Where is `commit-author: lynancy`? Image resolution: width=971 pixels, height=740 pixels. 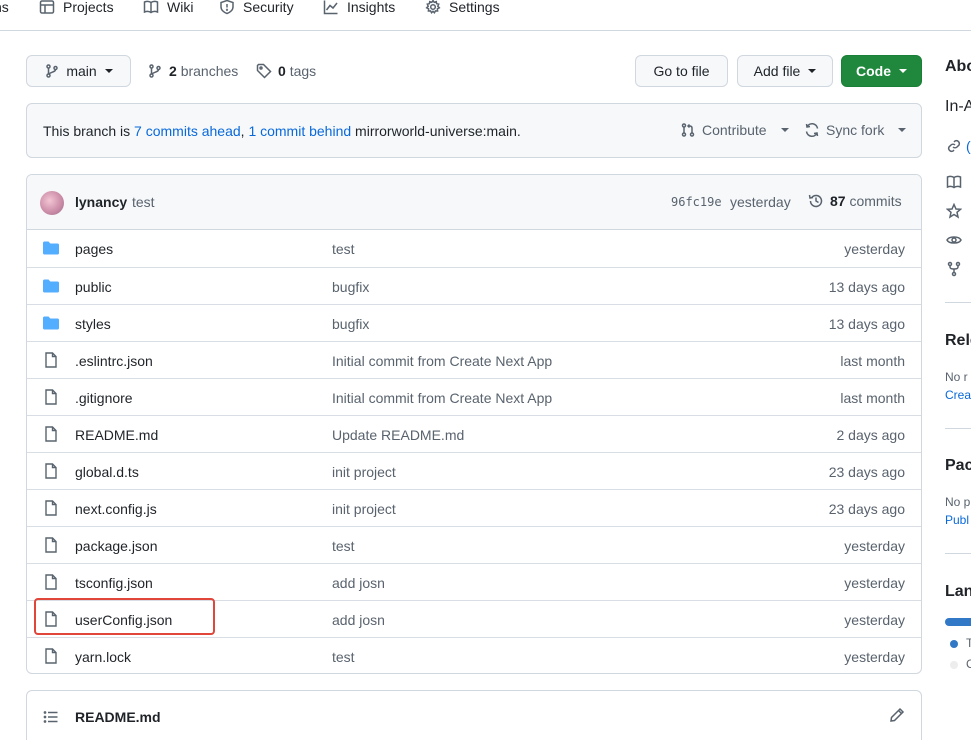
commit-author: lynancy is located at coordinates (101, 202).